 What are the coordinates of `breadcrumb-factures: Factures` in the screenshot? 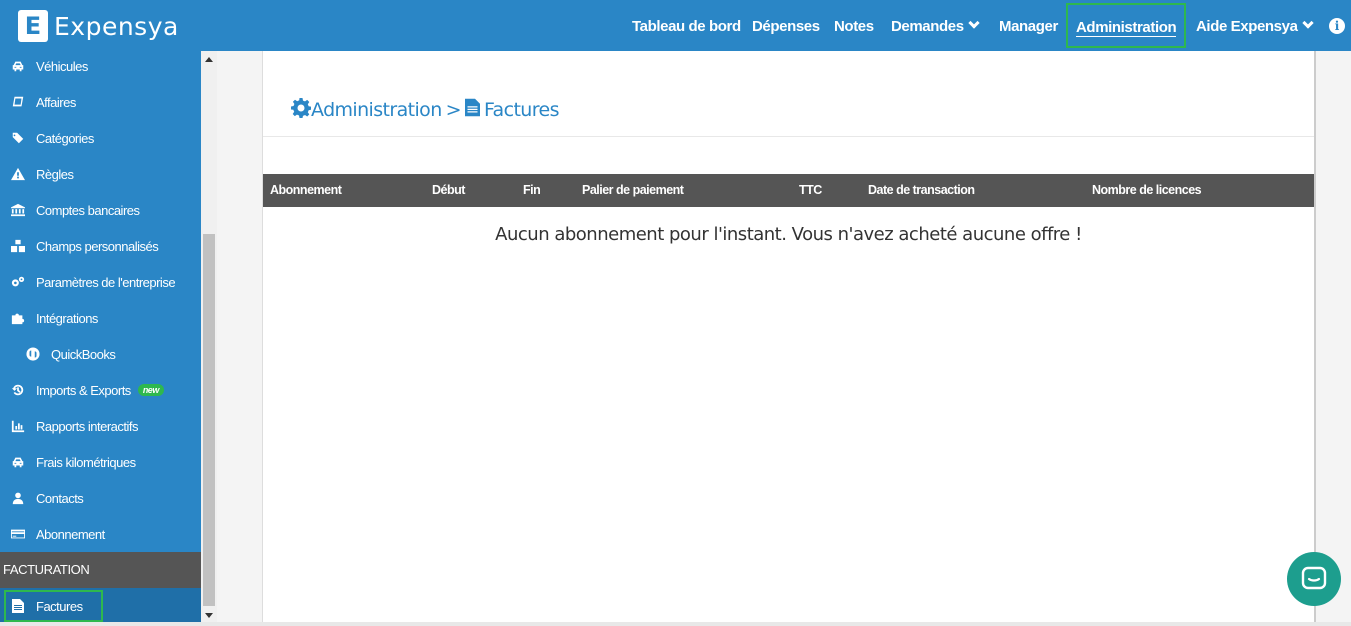 It's located at (521, 110).